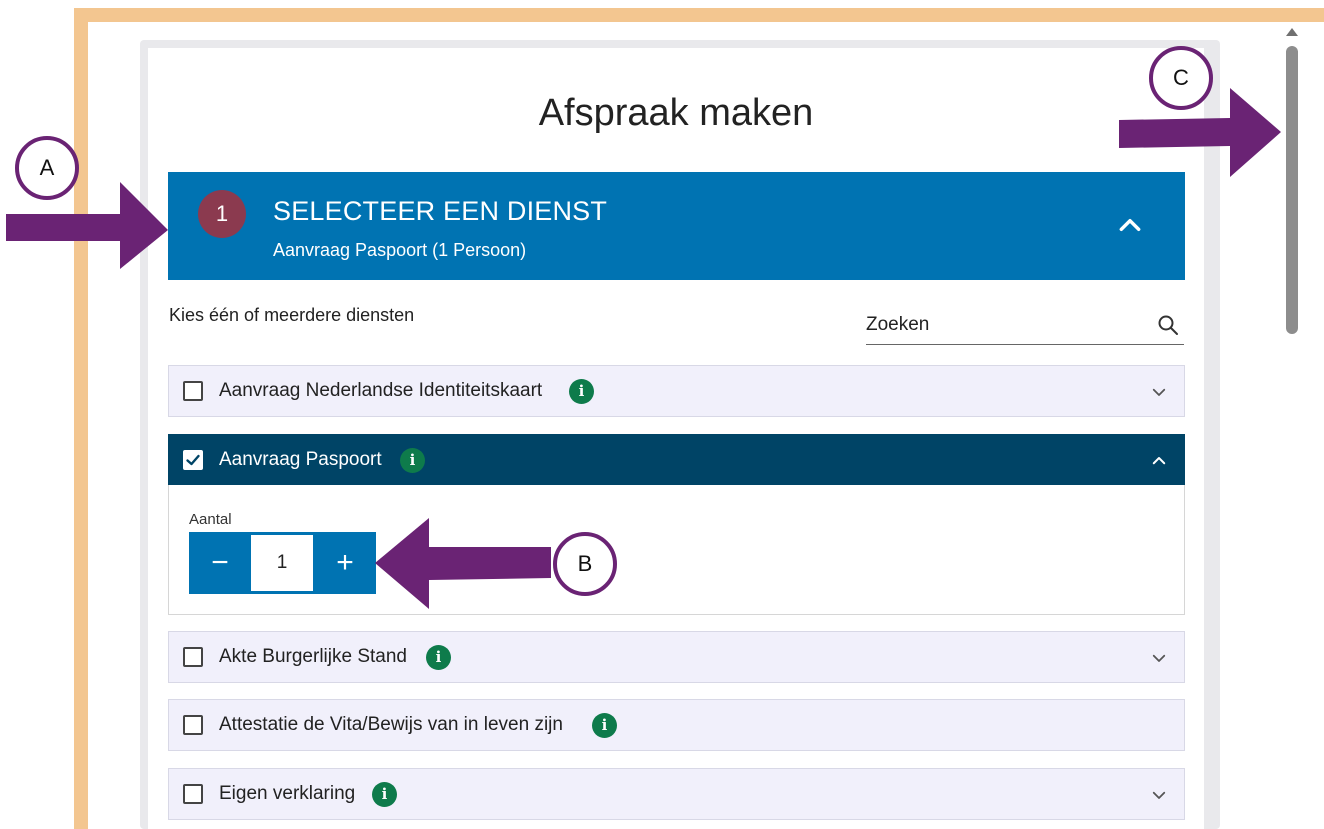 This screenshot has height=829, width=1324. Describe the element at coordinates (1181, 78) in the screenshot. I see `callout-c: C` at that location.